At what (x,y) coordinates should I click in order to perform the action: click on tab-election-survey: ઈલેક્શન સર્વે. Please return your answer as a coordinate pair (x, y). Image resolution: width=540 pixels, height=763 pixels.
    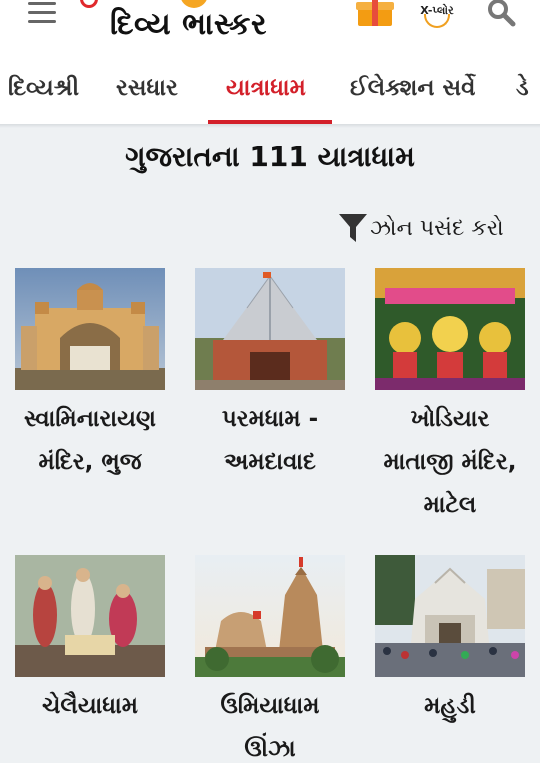
    Looking at the image, I should click on (412, 88).